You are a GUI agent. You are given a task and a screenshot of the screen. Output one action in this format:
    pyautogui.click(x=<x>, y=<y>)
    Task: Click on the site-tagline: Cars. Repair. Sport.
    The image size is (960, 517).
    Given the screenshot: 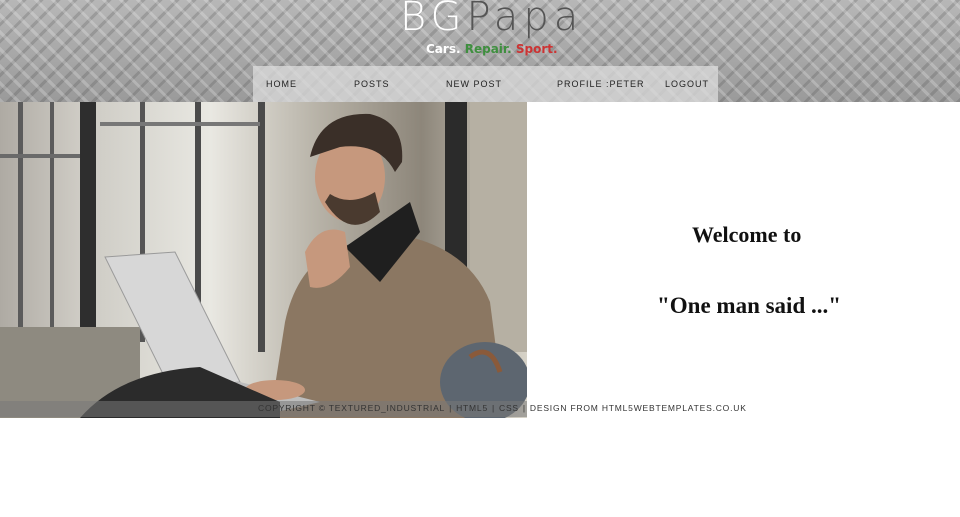 What is the action you would take?
    pyautogui.click(x=492, y=49)
    